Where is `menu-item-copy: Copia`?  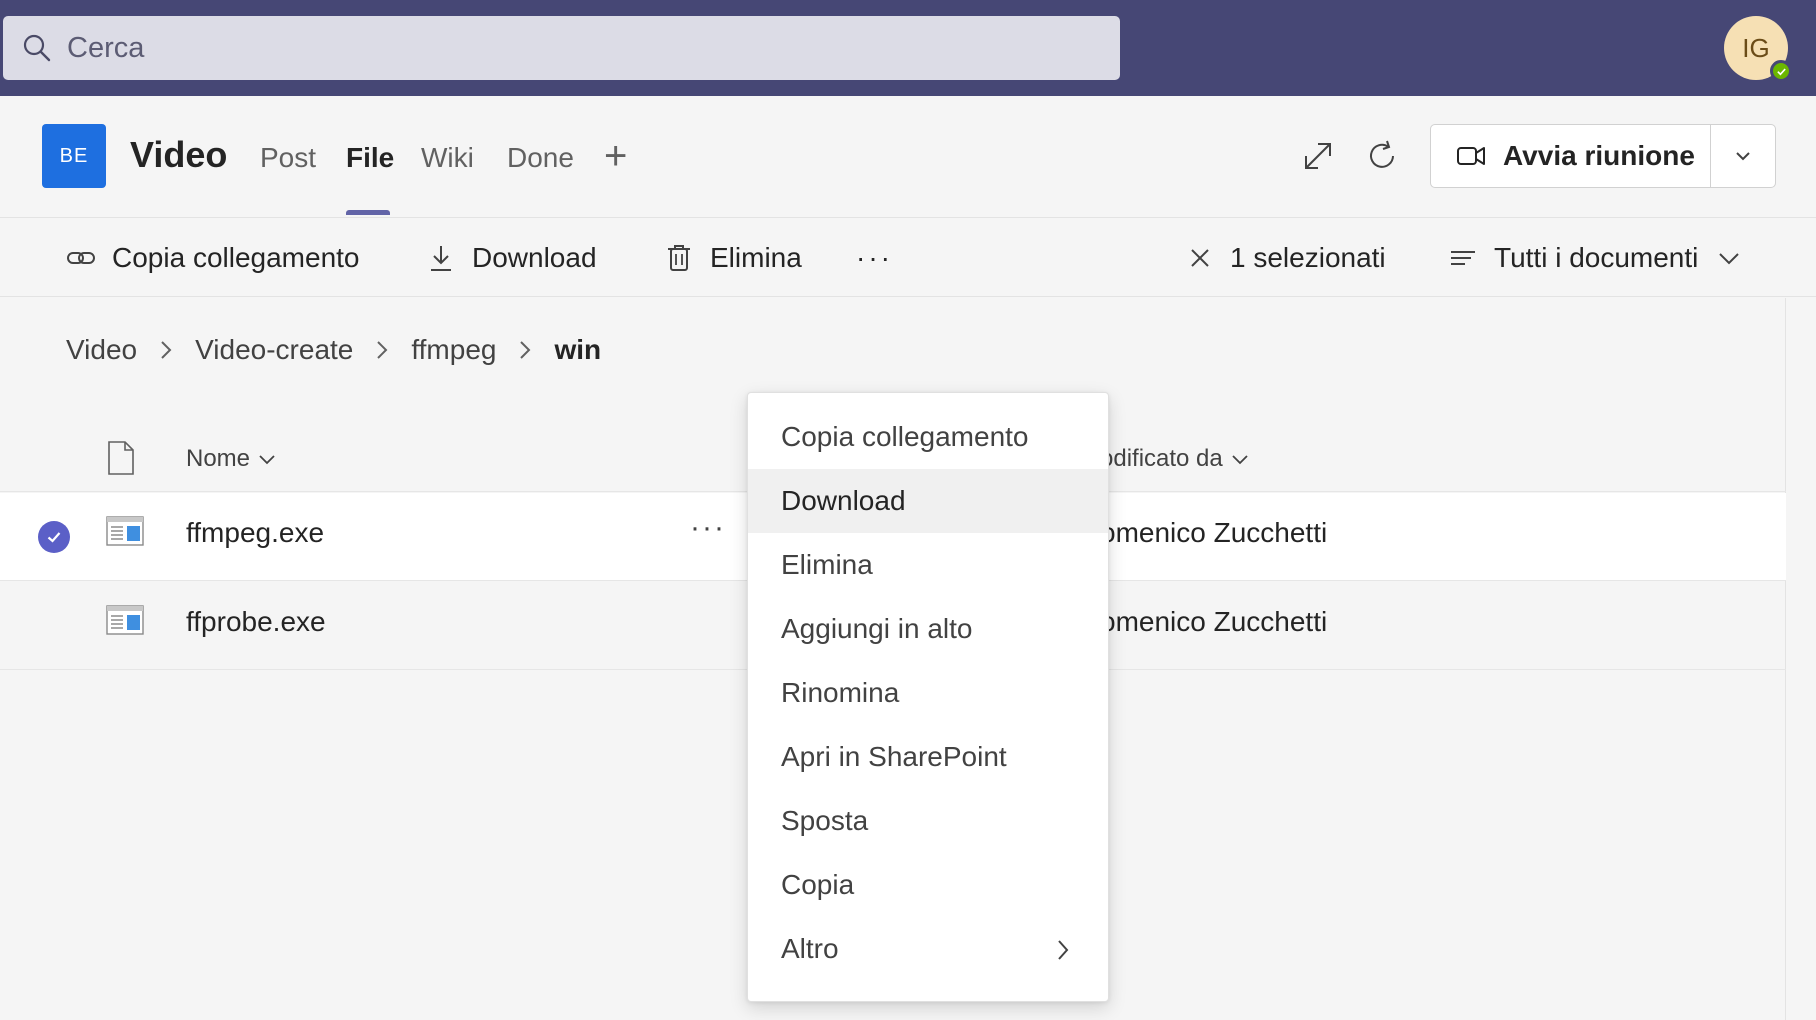
menu-item-copy: Copia is located at coordinates (928, 885).